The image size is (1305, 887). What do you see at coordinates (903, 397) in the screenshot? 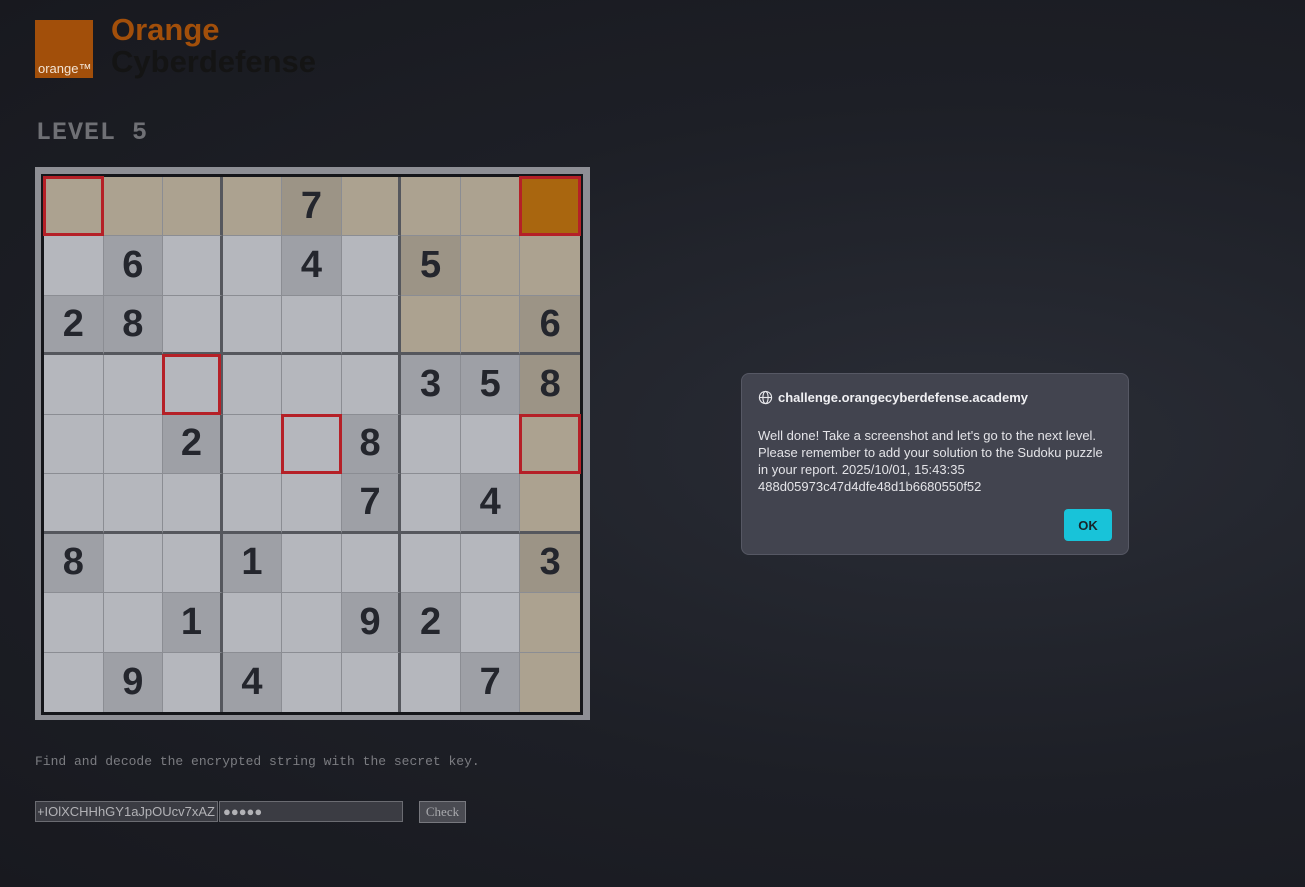
I see `dialog-origin: challenge.orangecyberdefense.academy` at bounding box center [903, 397].